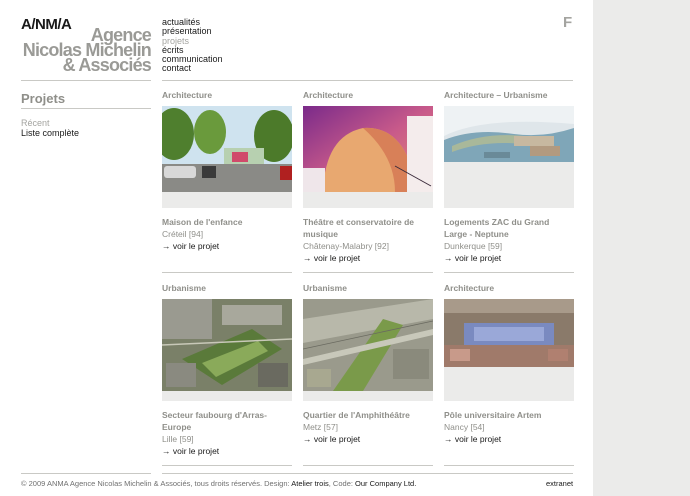  Describe the element at coordinates (86, 473) in the screenshot. I see `footer-divider-left` at that location.